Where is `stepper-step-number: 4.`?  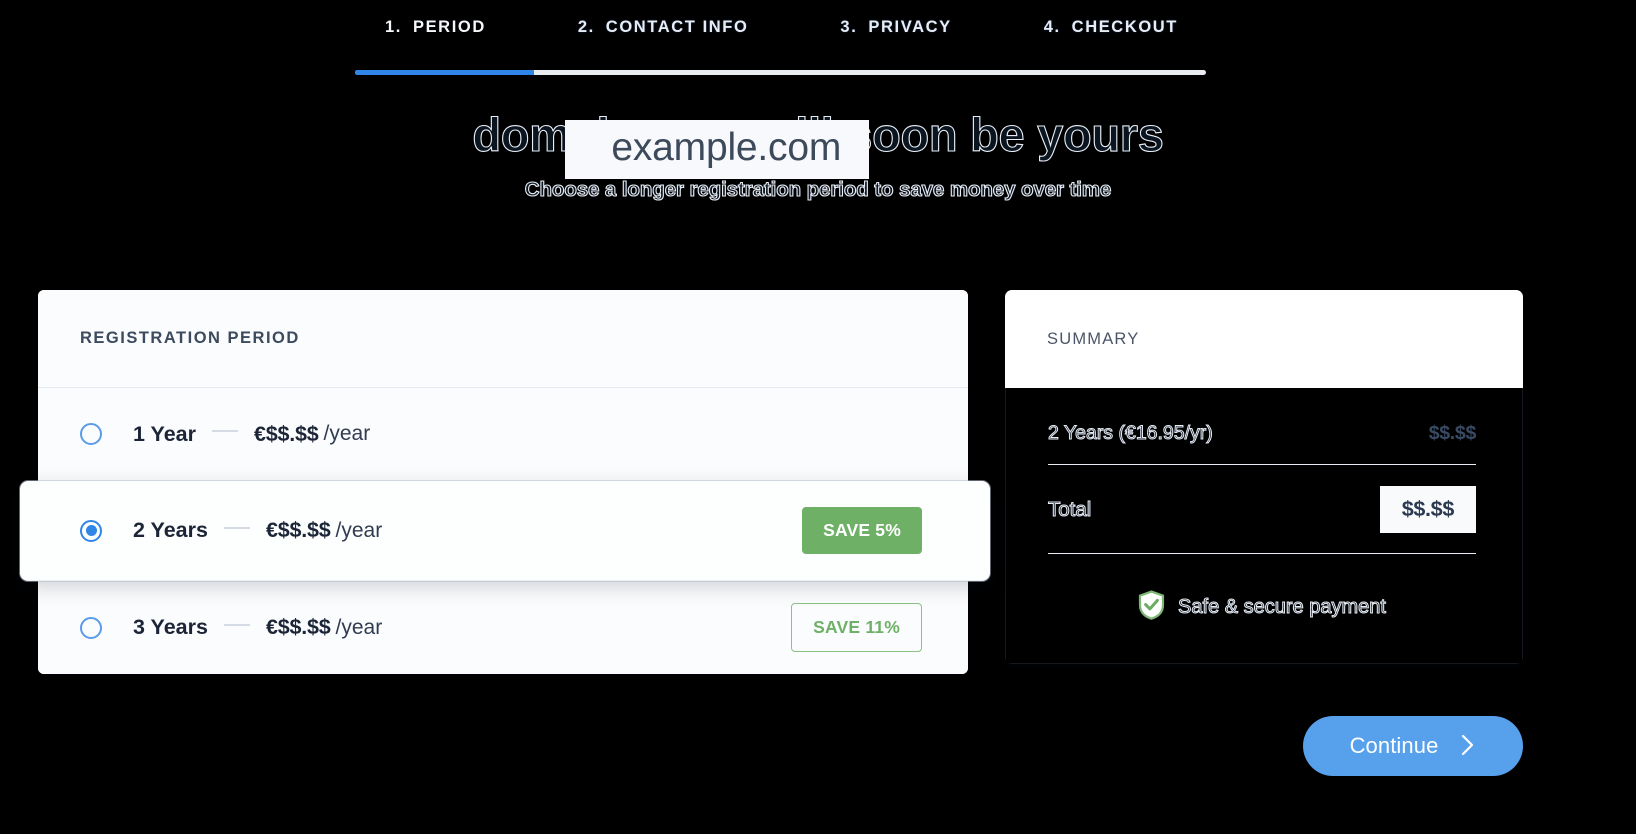 stepper-step-number: 4. is located at coordinates (1052, 27).